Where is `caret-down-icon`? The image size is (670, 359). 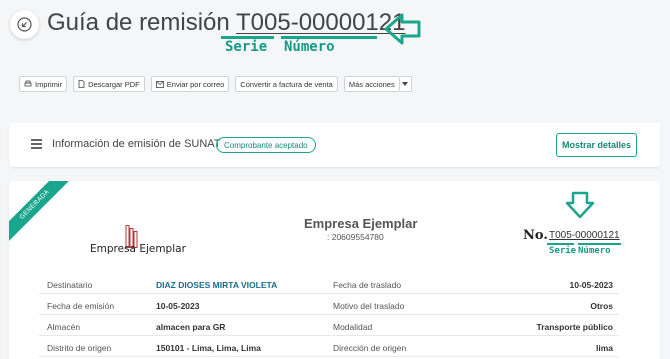 caret-down-icon is located at coordinates (405, 84).